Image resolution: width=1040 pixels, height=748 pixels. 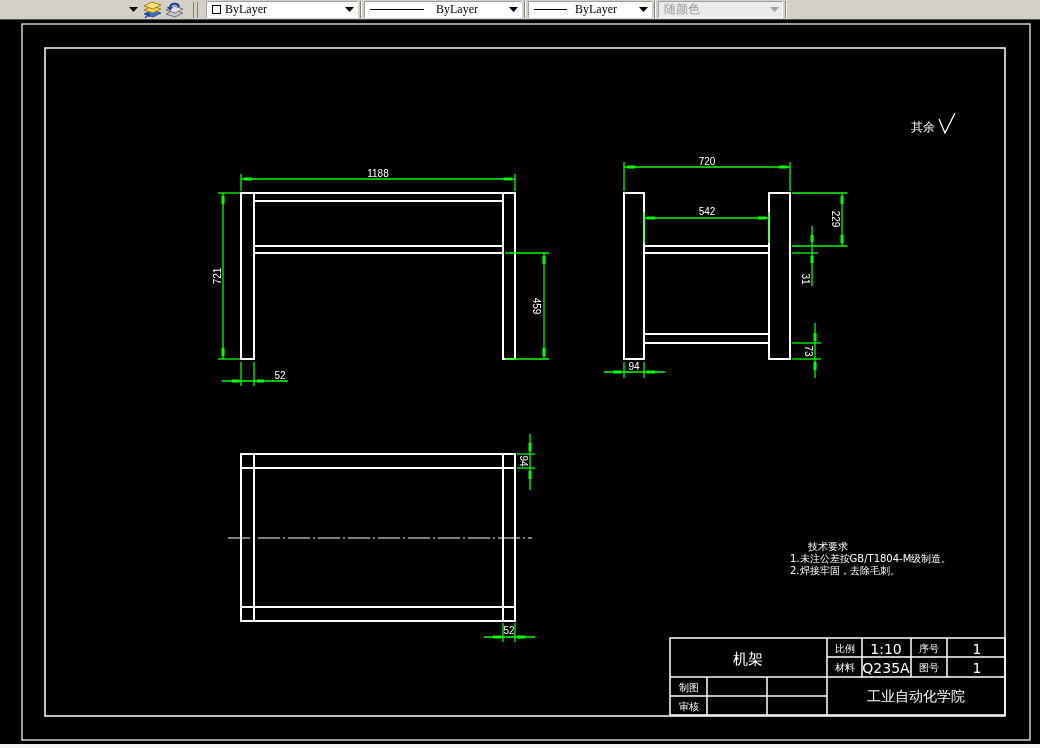 I want to click on field-label: 材料, so click(x=845, y=667).